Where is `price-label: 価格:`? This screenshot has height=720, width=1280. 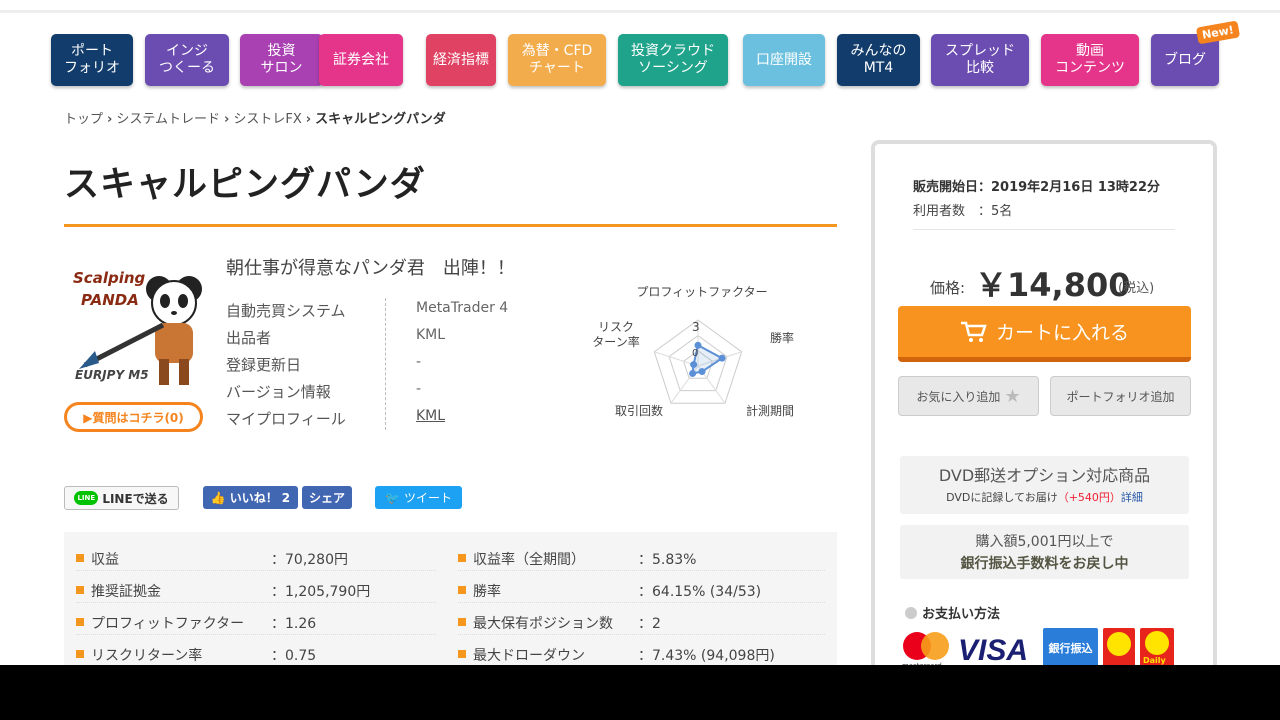
price-label: 価格: is located at coordinates (948, 288).